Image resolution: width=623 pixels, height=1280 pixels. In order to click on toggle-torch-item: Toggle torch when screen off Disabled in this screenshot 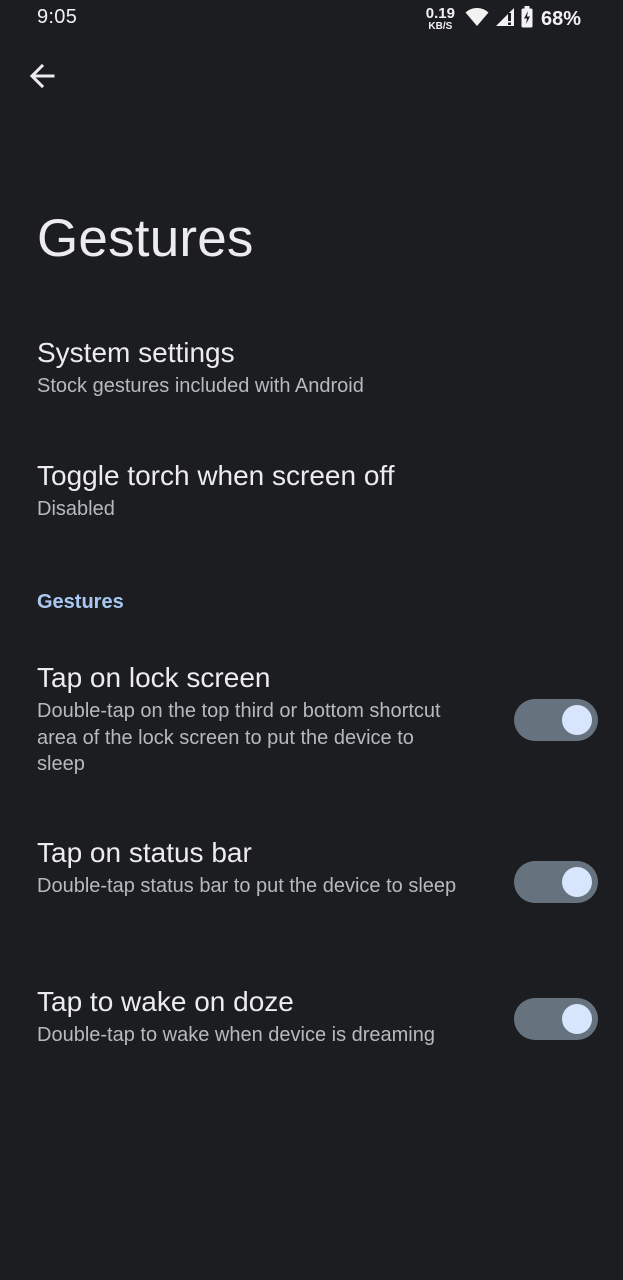, I will do `click(317, 490)`.